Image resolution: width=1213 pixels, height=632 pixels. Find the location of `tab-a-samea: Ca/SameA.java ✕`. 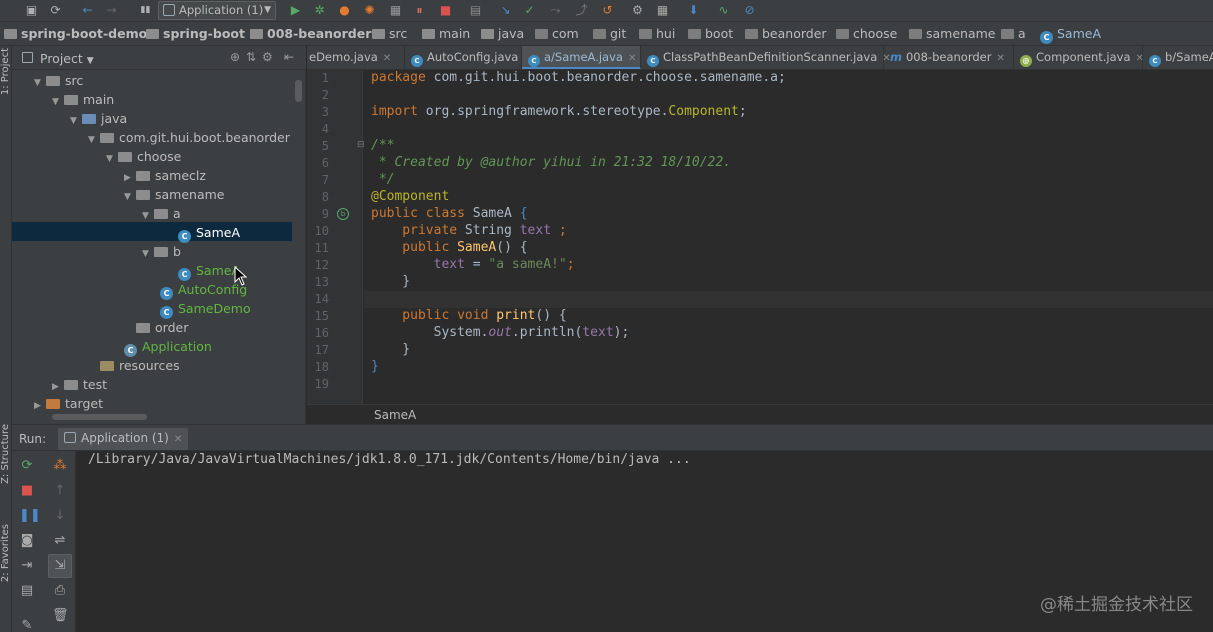

tab-a-samea: Ca/SameA.java ✕ is located at coordinates (581, 57).